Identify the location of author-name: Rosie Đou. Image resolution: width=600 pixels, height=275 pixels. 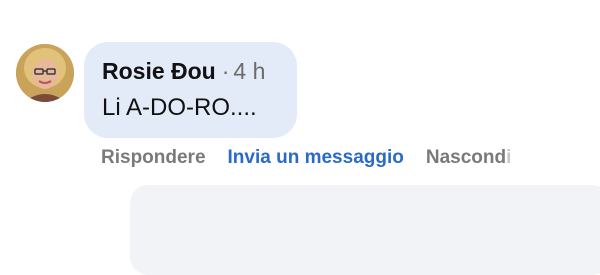
(159, 71).